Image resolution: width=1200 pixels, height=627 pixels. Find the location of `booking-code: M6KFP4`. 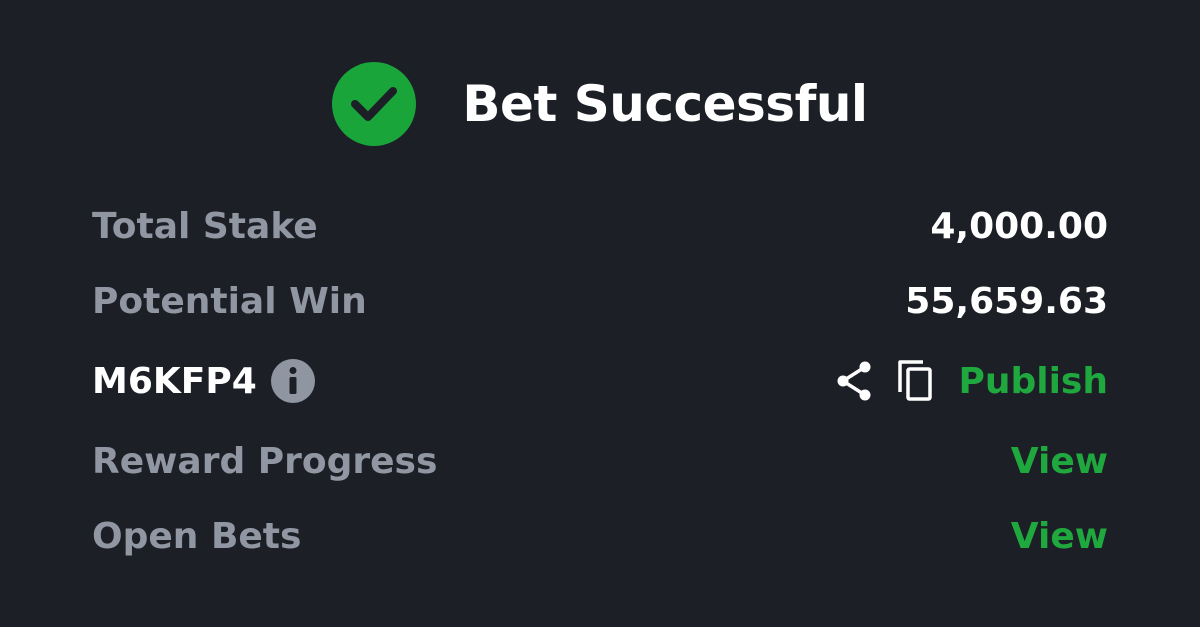

booking-code: M6KFP4 is located at coordinates (174, 381).